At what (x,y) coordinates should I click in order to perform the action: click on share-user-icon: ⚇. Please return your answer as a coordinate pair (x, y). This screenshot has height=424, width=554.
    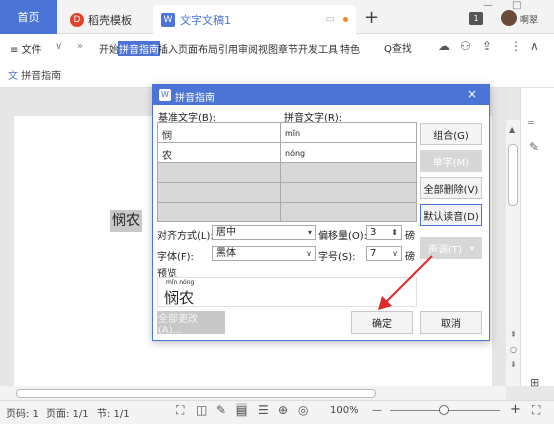
    Looking at the image, I should click on (465, 46).